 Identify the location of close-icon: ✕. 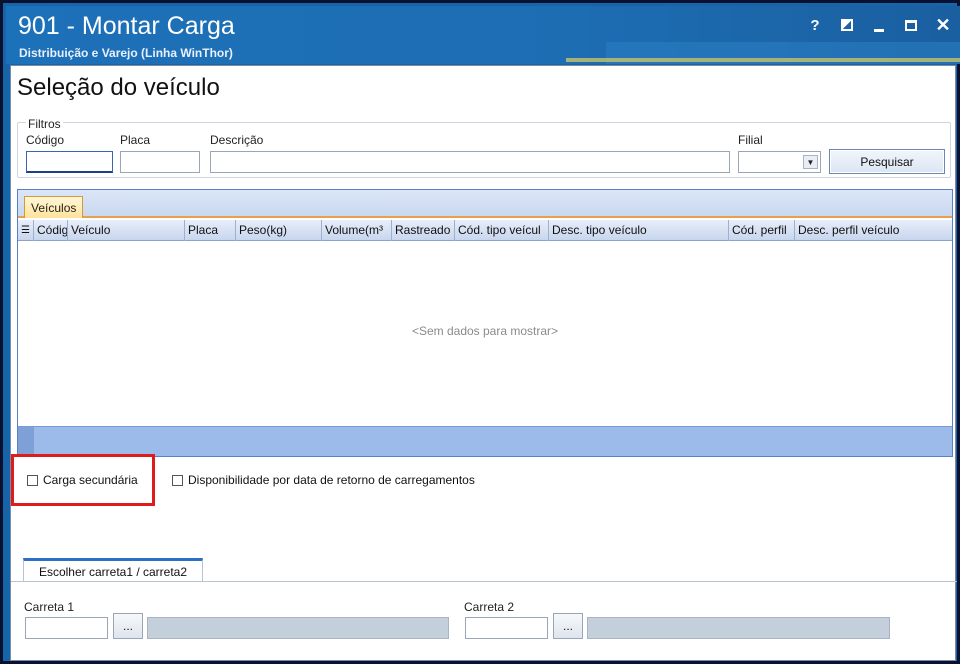
(943, 25).